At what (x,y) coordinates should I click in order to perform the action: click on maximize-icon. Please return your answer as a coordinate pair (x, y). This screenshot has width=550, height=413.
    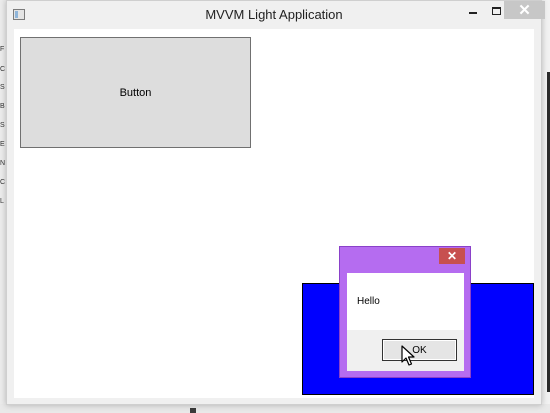
    Looking at the image, I should click on (496, 11).